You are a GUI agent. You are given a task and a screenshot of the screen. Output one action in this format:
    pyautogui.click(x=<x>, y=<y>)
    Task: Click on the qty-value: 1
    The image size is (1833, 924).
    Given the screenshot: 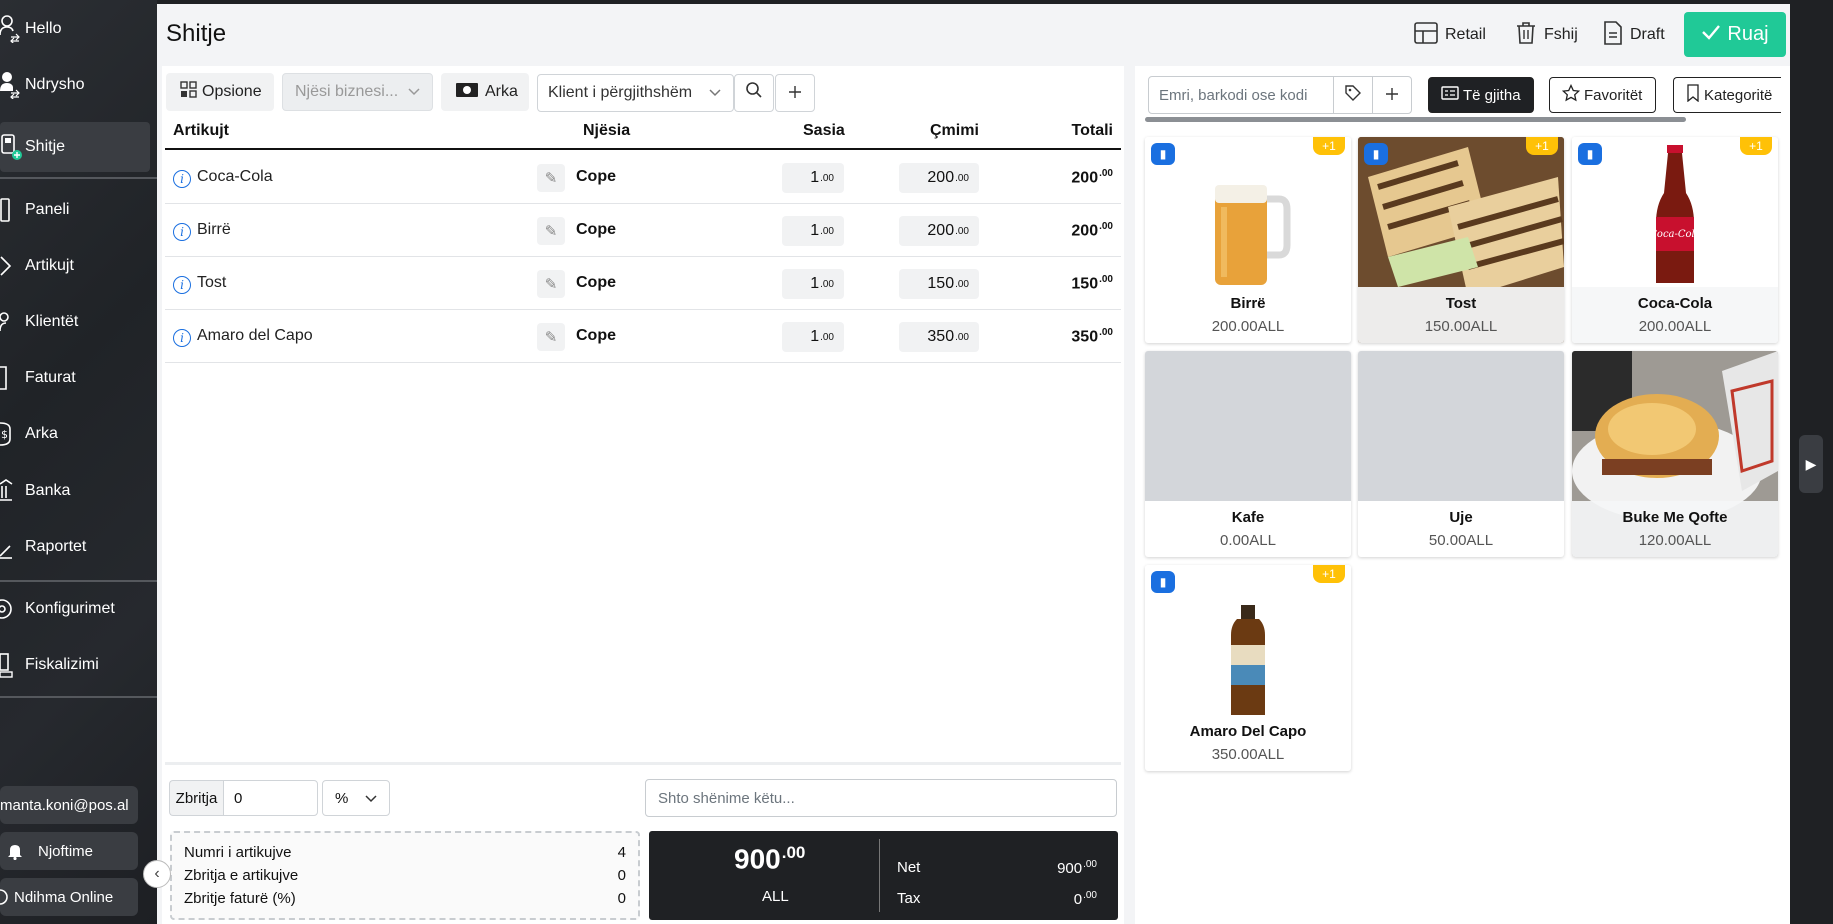 What is the action you would take?
    pyautogui.click(x=815, y=177)
    